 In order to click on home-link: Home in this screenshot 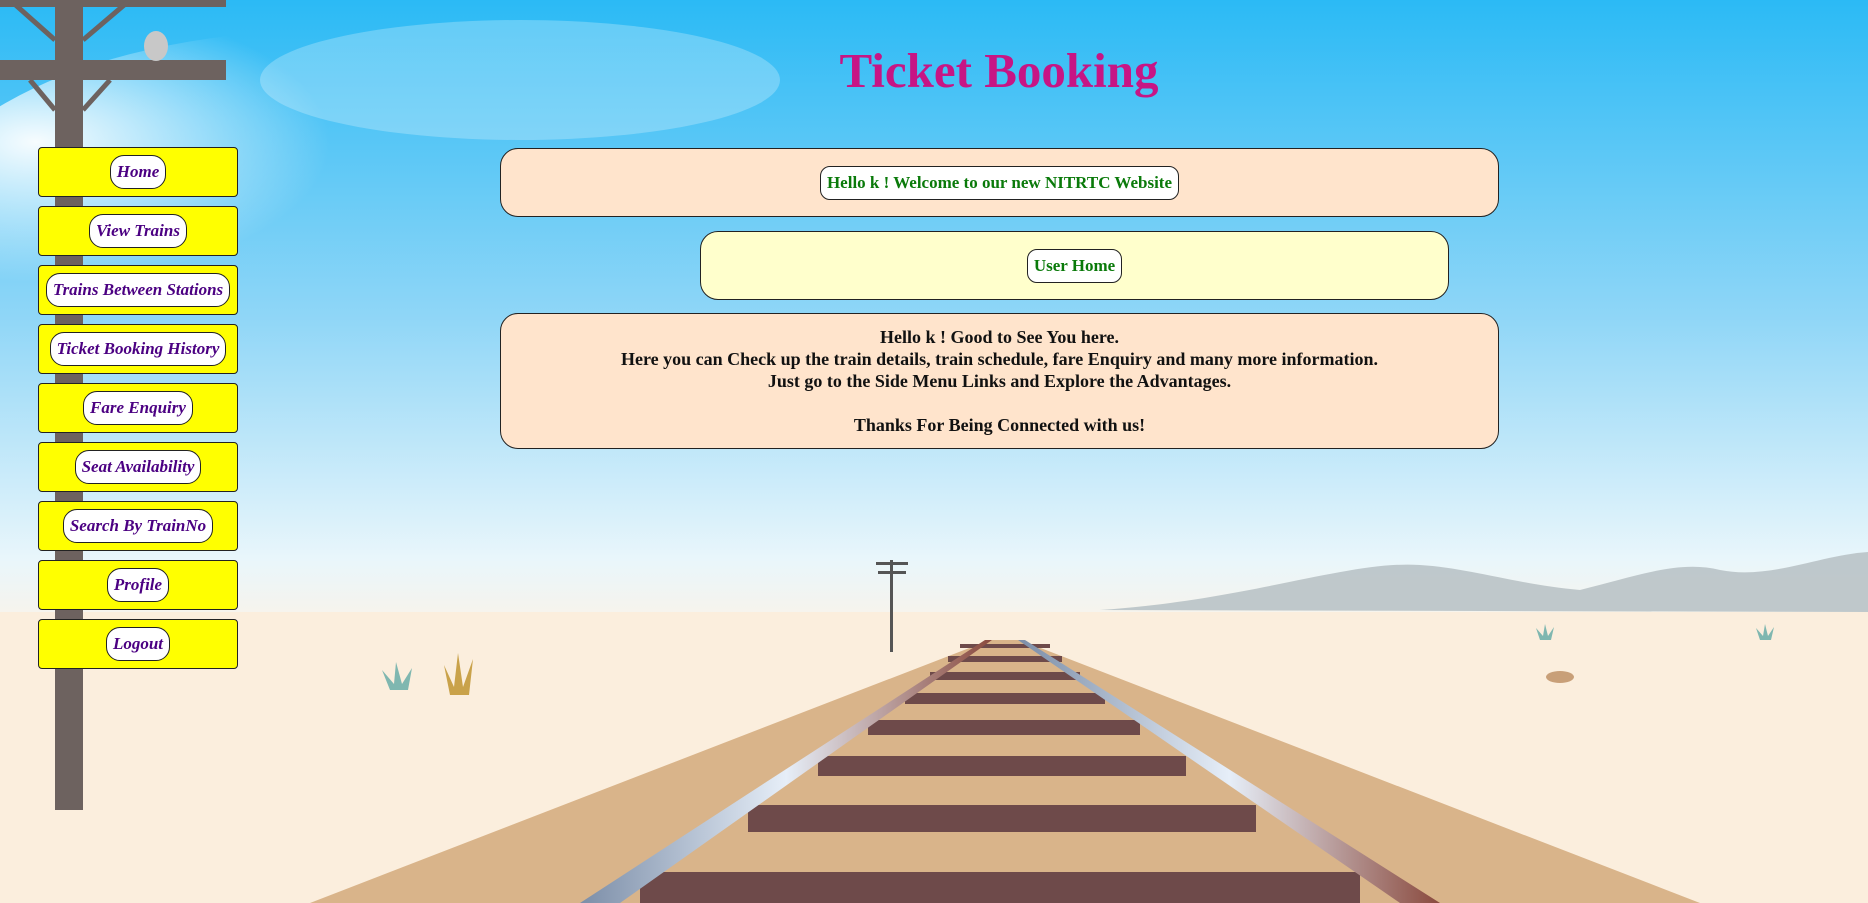, I will do `click(138, 172)`.